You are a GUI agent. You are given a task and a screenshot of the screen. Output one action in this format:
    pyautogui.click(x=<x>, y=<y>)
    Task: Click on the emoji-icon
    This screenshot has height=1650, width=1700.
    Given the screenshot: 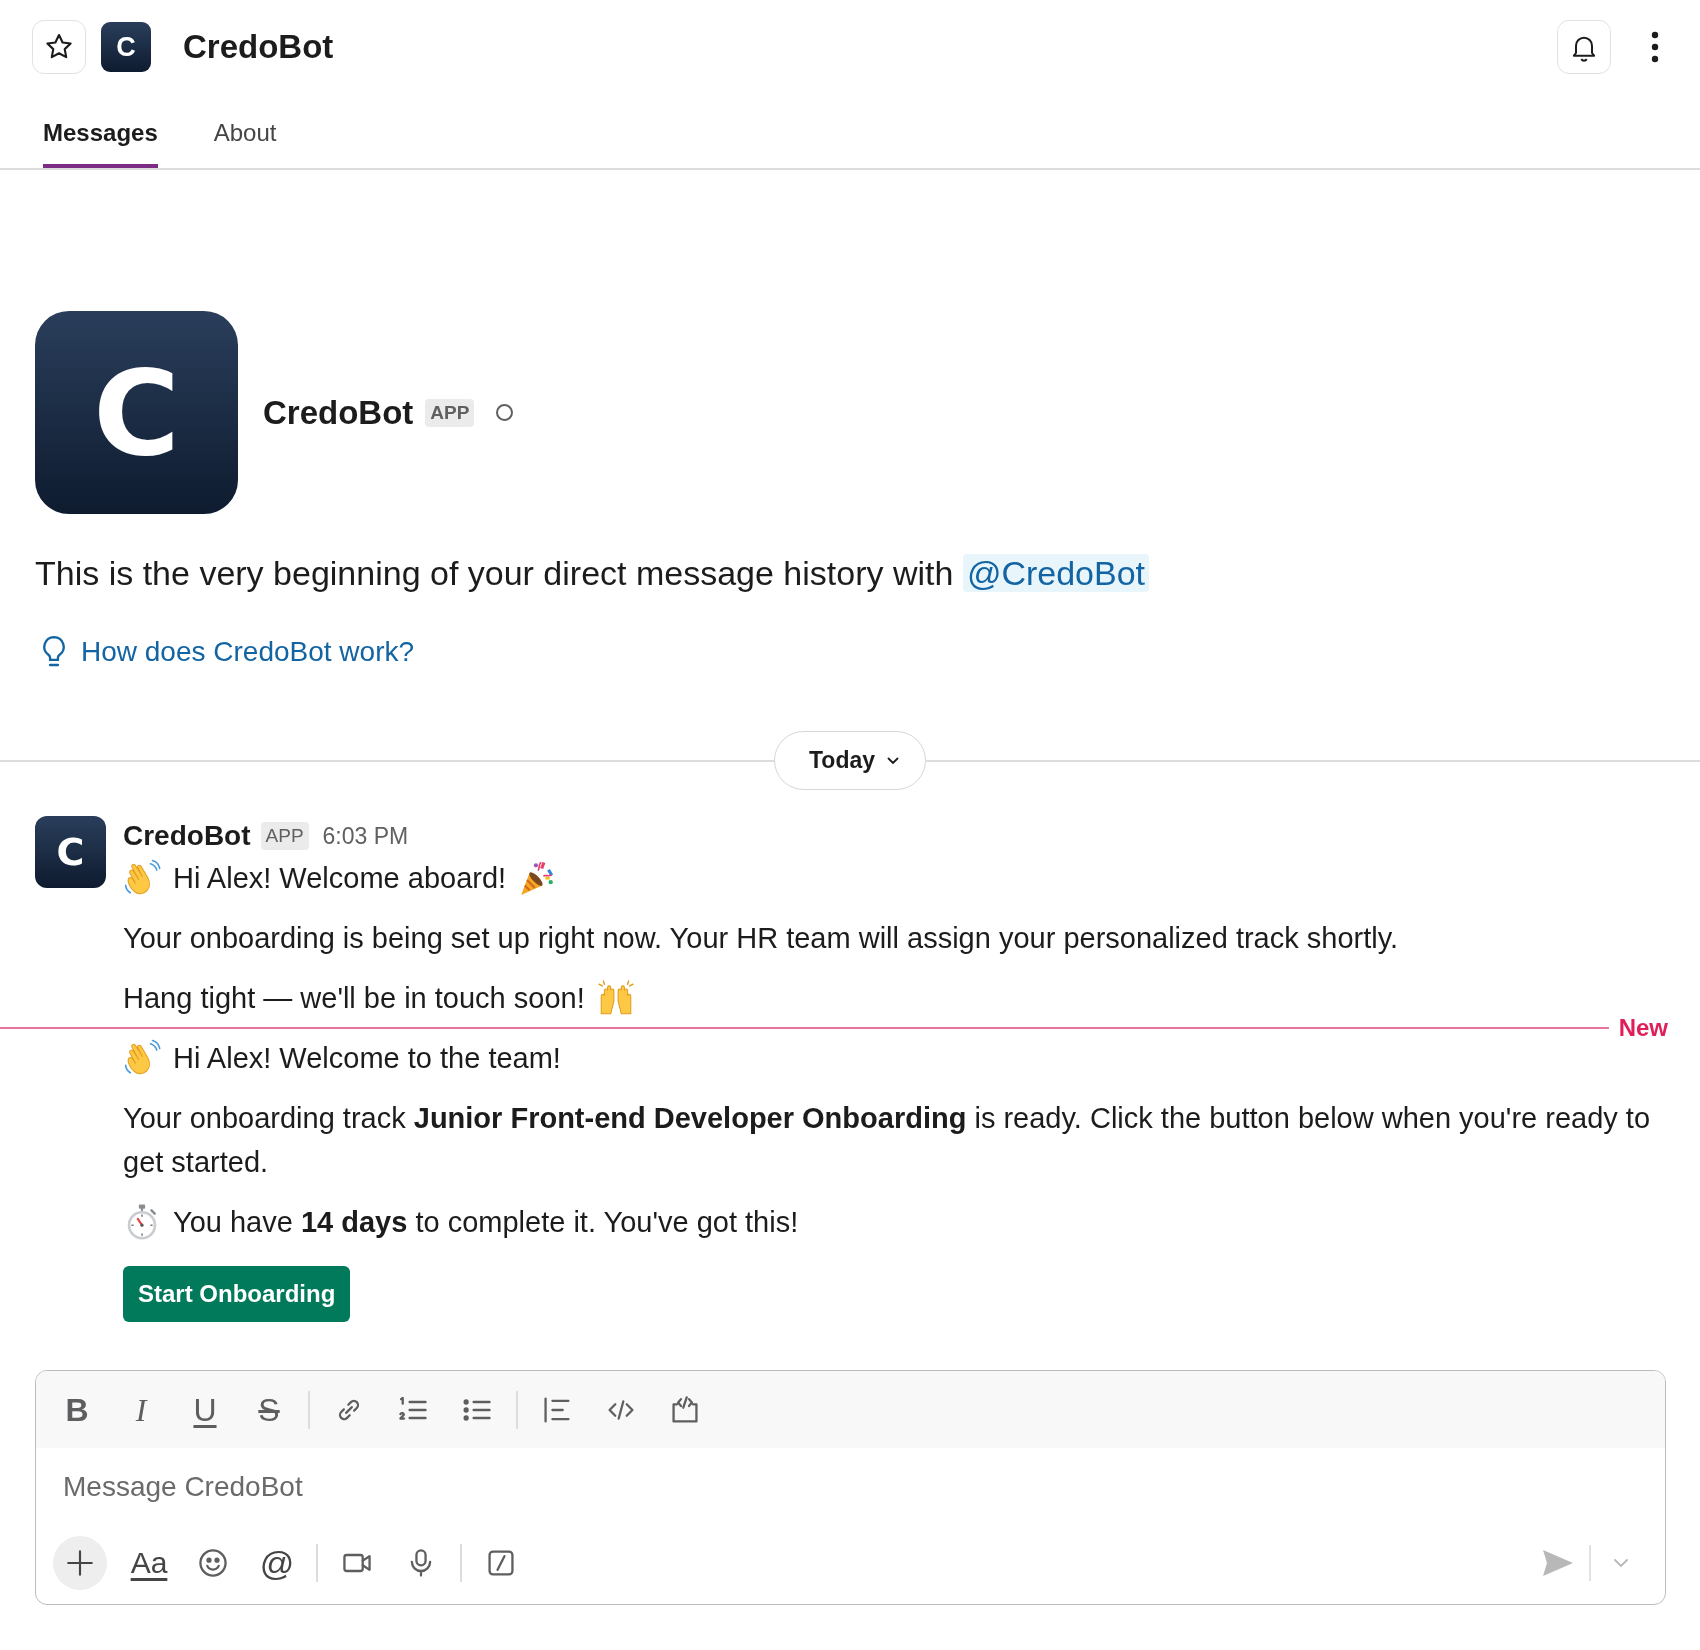 What is the action you would take?
    pyautogui.click(x=213, y=1563)
    